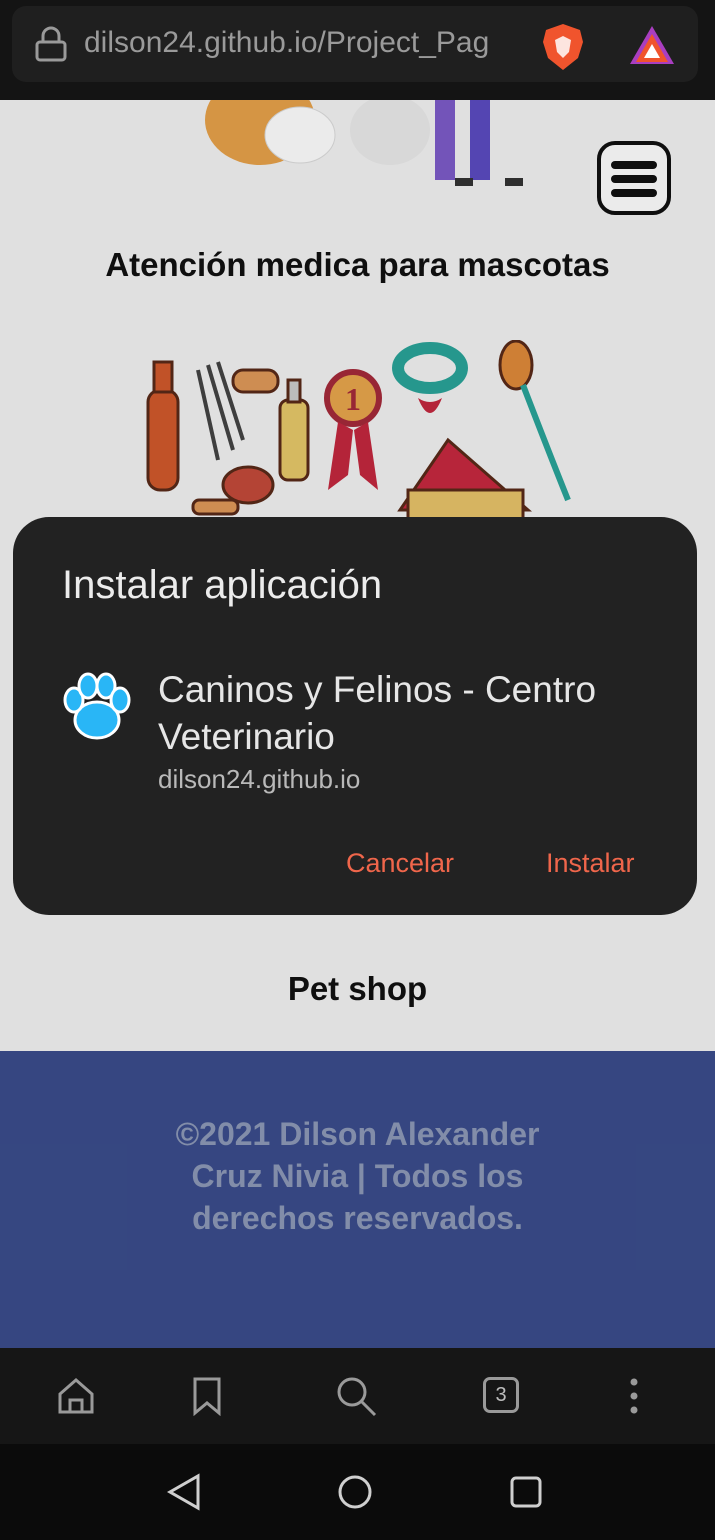 This screenshot has width=715, height=1540. What do you see at coordinates (76, 1396) in the screenshot?
I see `home-icon` at bounding box center [76, 1396].